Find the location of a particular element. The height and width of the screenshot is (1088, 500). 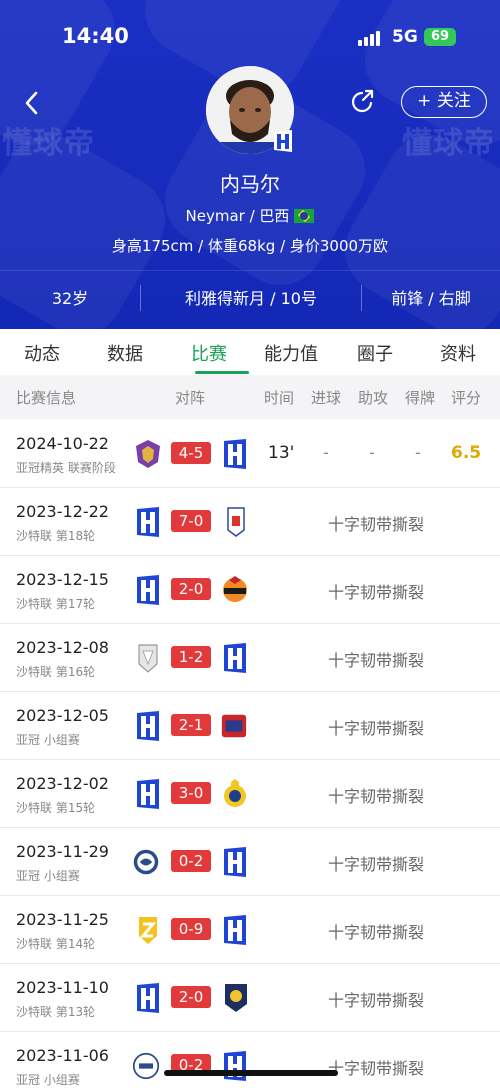

match-competition: 沙特联 第15轮 is located at coordinates (56, 808).